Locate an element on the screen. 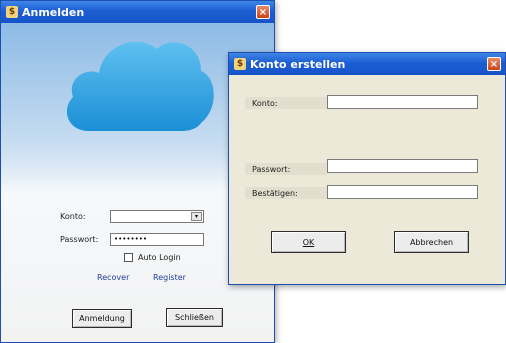  cancel-button-label: Abbrechen is located at coordinates (431, 242).